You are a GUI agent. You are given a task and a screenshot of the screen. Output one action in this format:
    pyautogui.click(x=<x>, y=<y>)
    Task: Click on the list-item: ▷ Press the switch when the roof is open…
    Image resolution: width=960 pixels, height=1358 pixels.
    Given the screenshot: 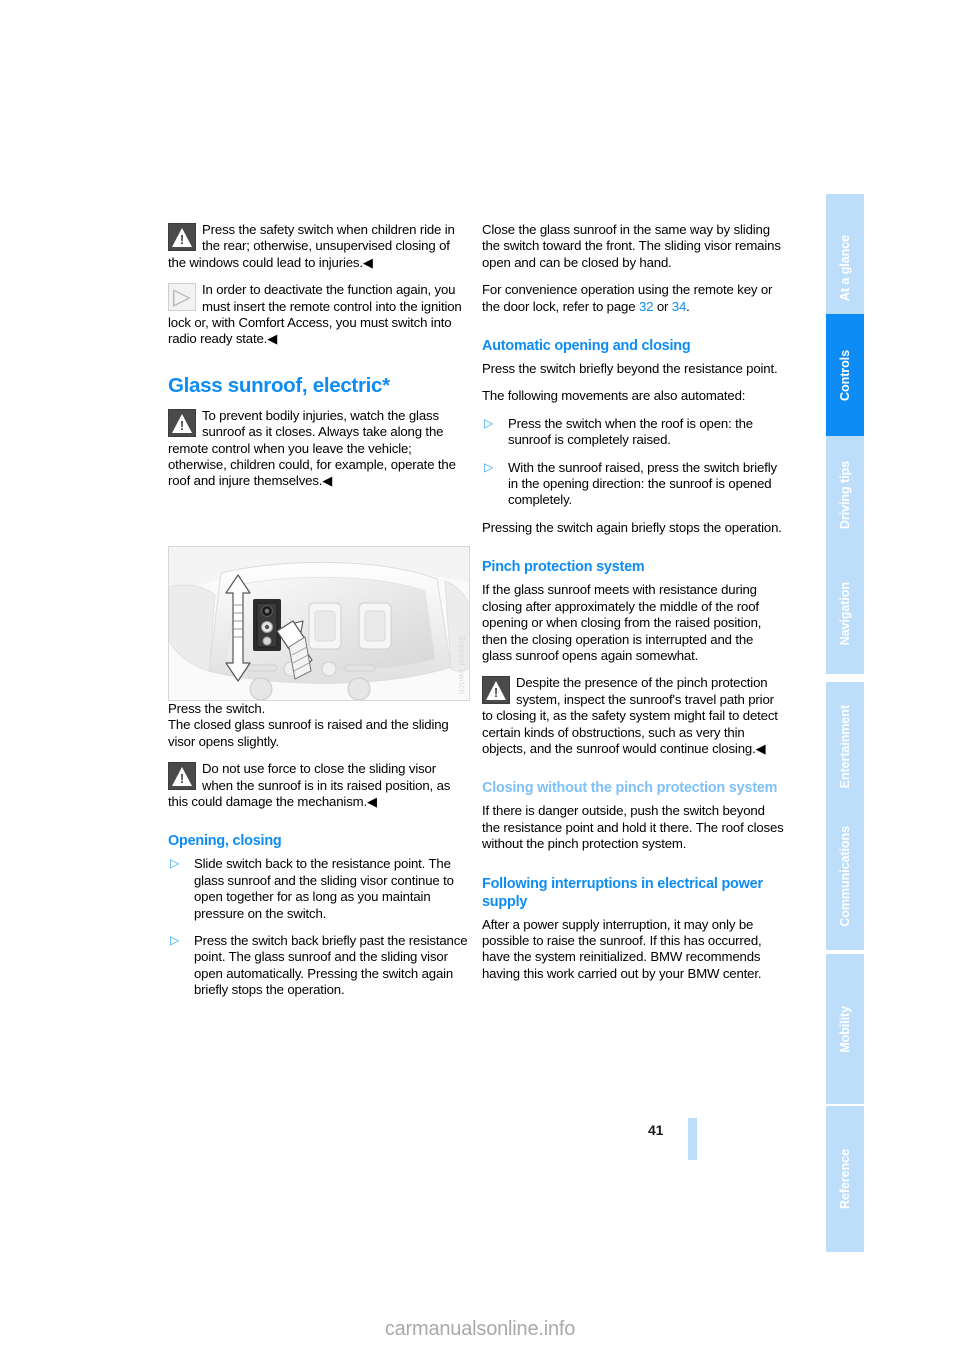 What is the action you would take?
    pyautogui.click(x=633, y=432)
    